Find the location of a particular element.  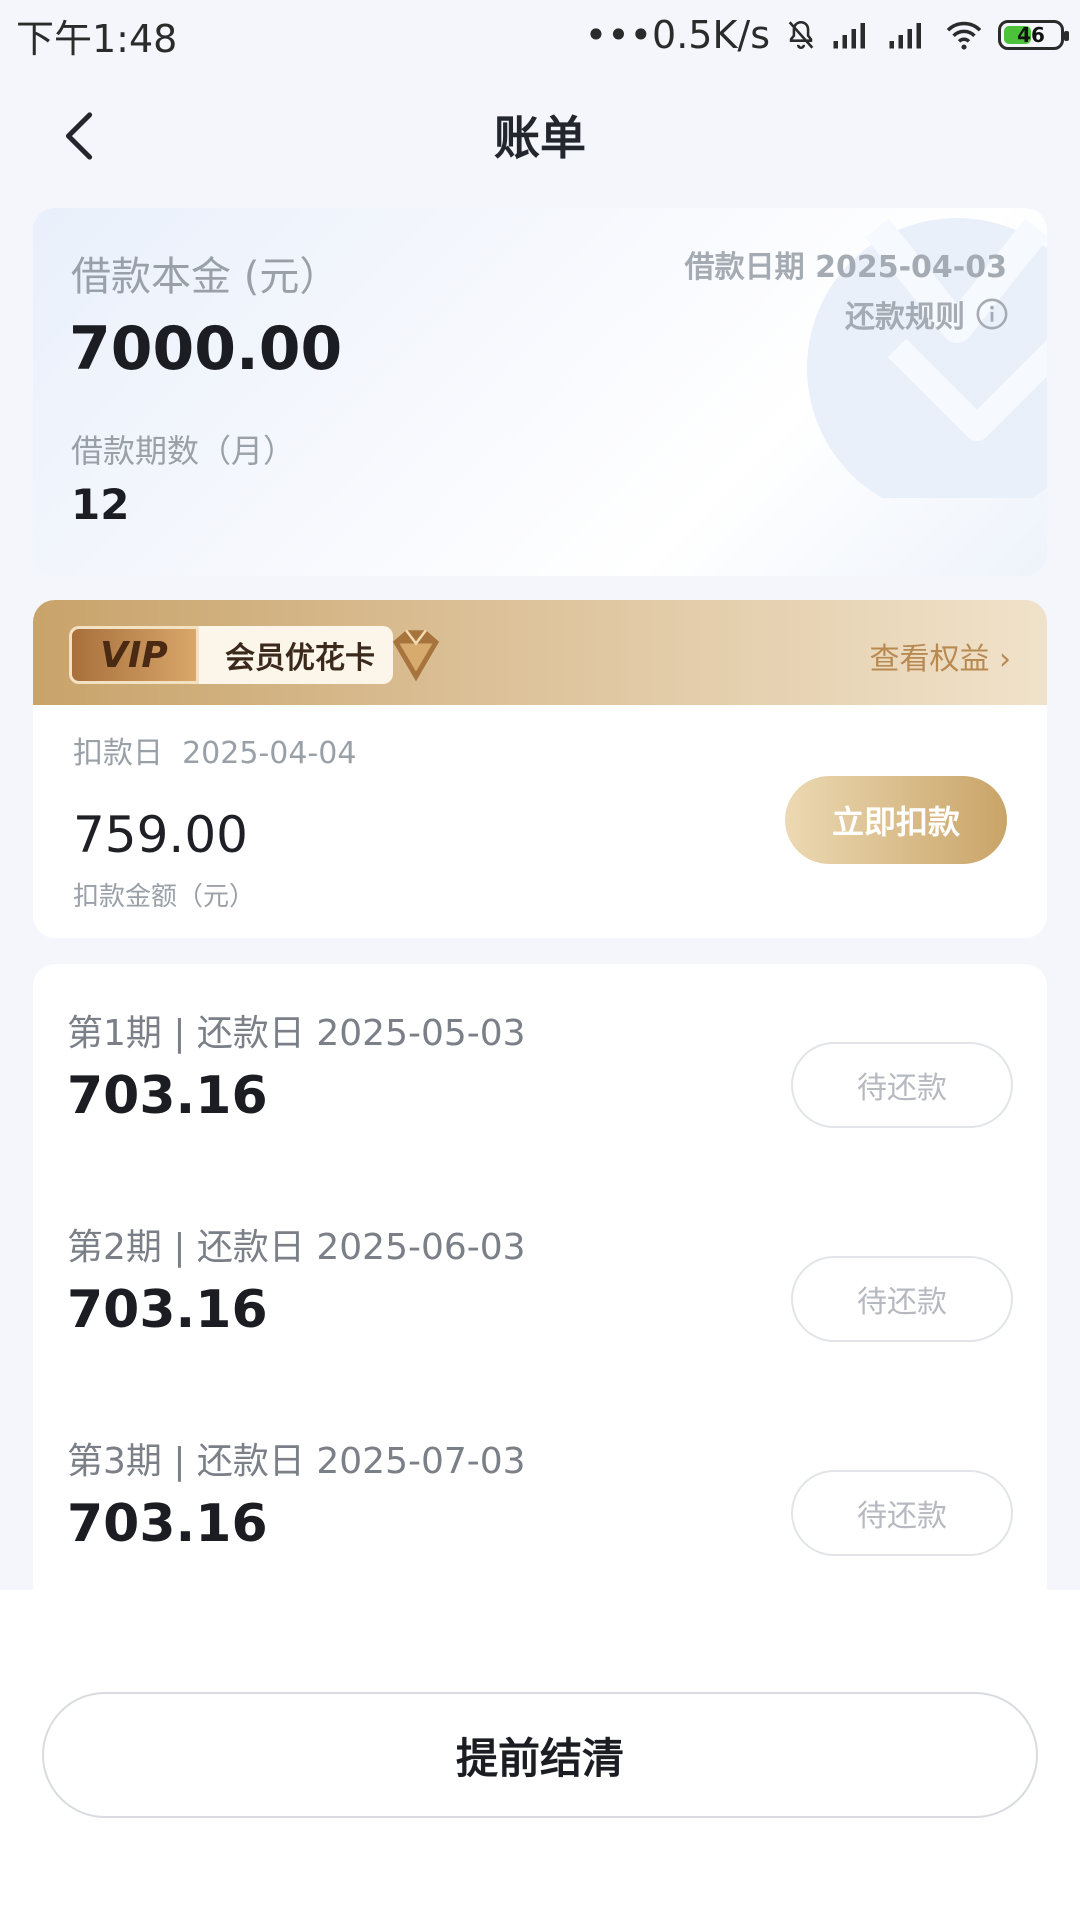

mute-bell-icon is located at coordinates (801, 35).